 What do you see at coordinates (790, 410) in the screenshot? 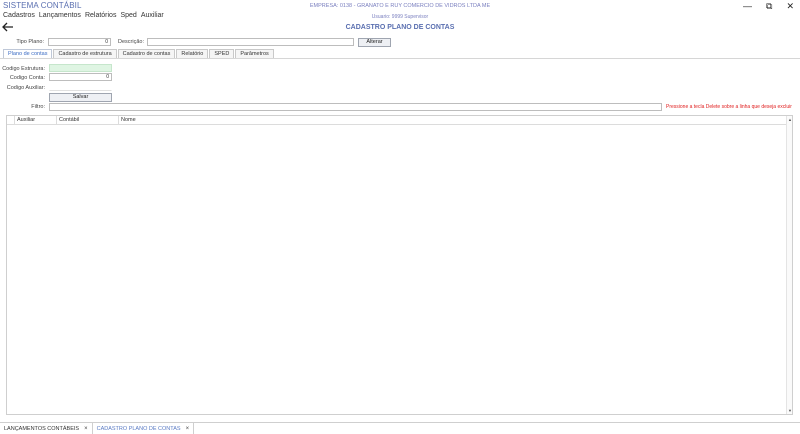
I see `scroll-down-icon: ▼` at bounding box center [790, 410].